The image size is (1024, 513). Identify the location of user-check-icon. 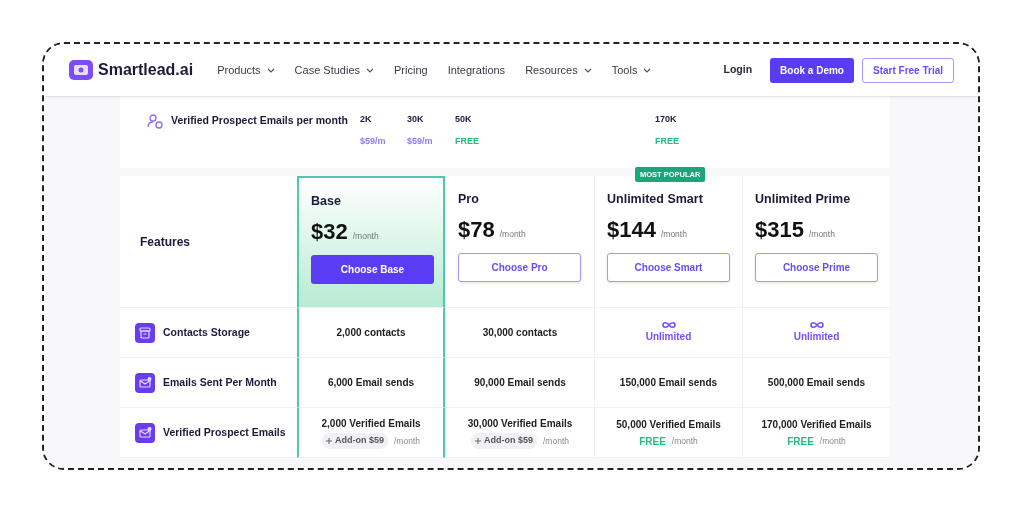
(155, 121).